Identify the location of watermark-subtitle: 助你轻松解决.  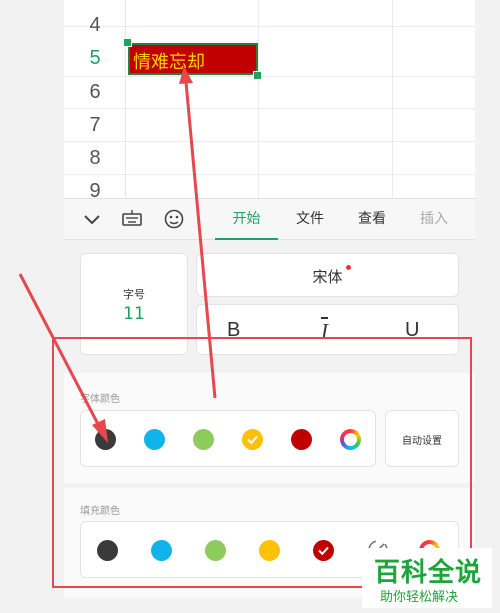
(419, 597).